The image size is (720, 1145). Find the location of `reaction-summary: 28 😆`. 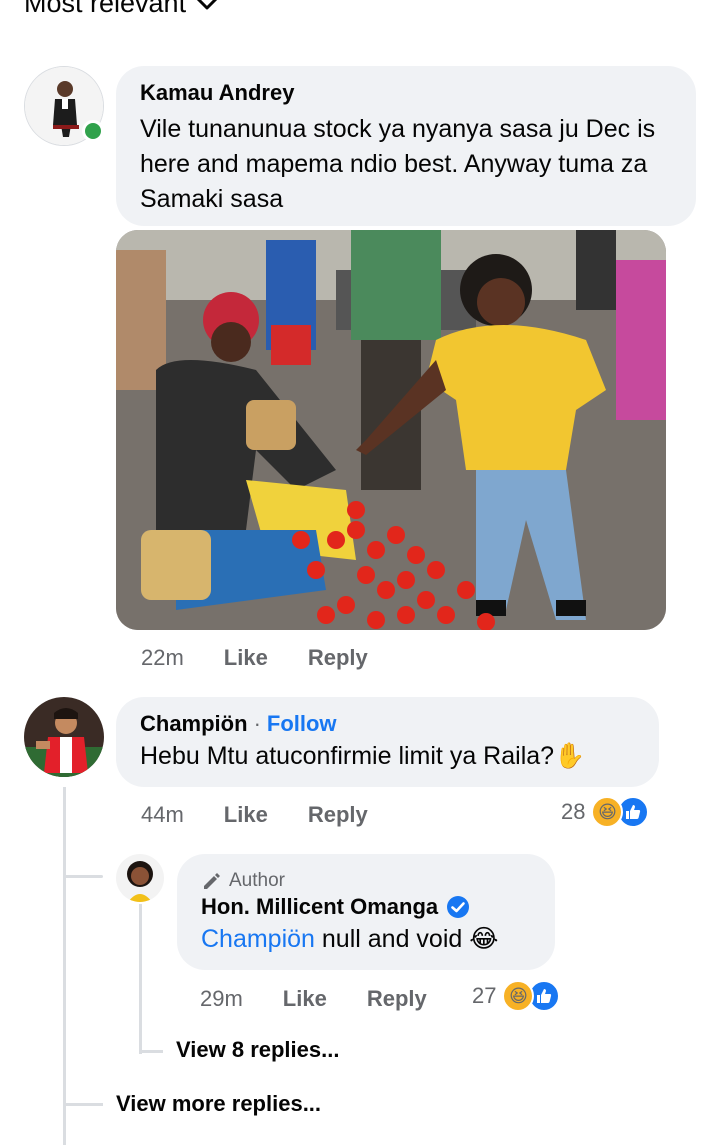

reaction-summary: 28 😆 is located at coordinates (605, 812).